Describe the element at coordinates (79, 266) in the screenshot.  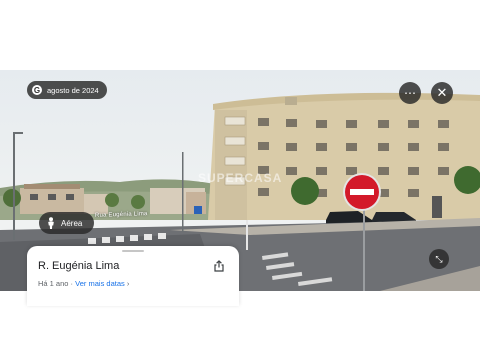
I see `place-title: R. Eugénia Lima` at that location.